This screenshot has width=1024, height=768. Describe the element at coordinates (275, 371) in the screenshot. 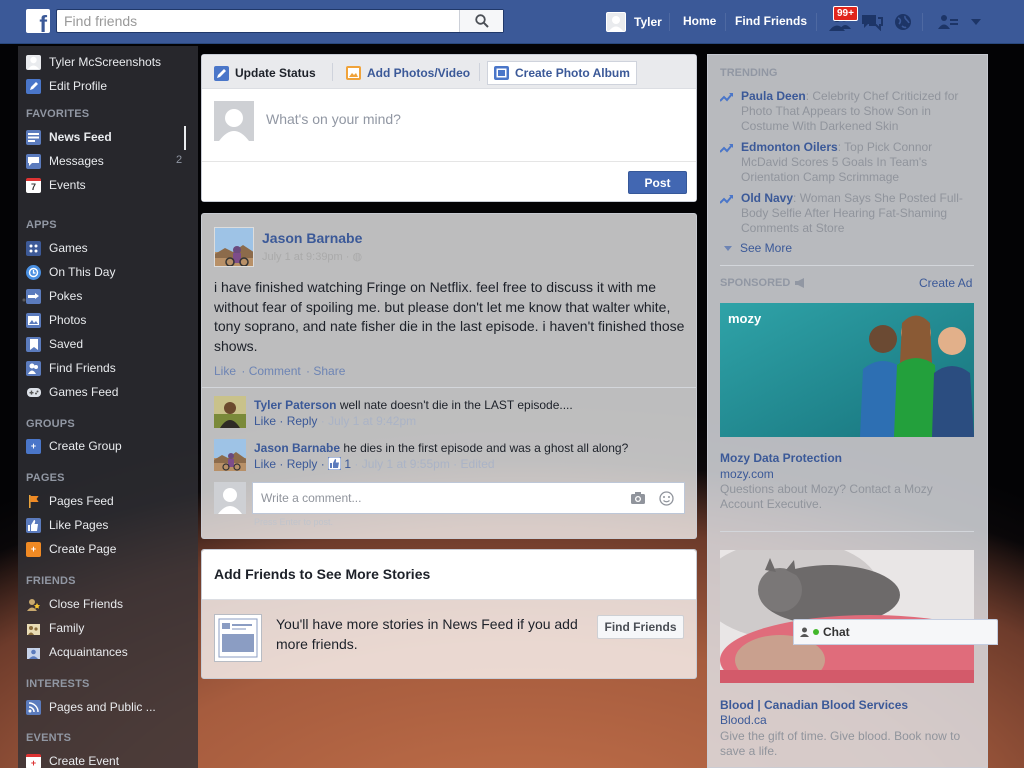

I see `comment-link: Comment` at that location.